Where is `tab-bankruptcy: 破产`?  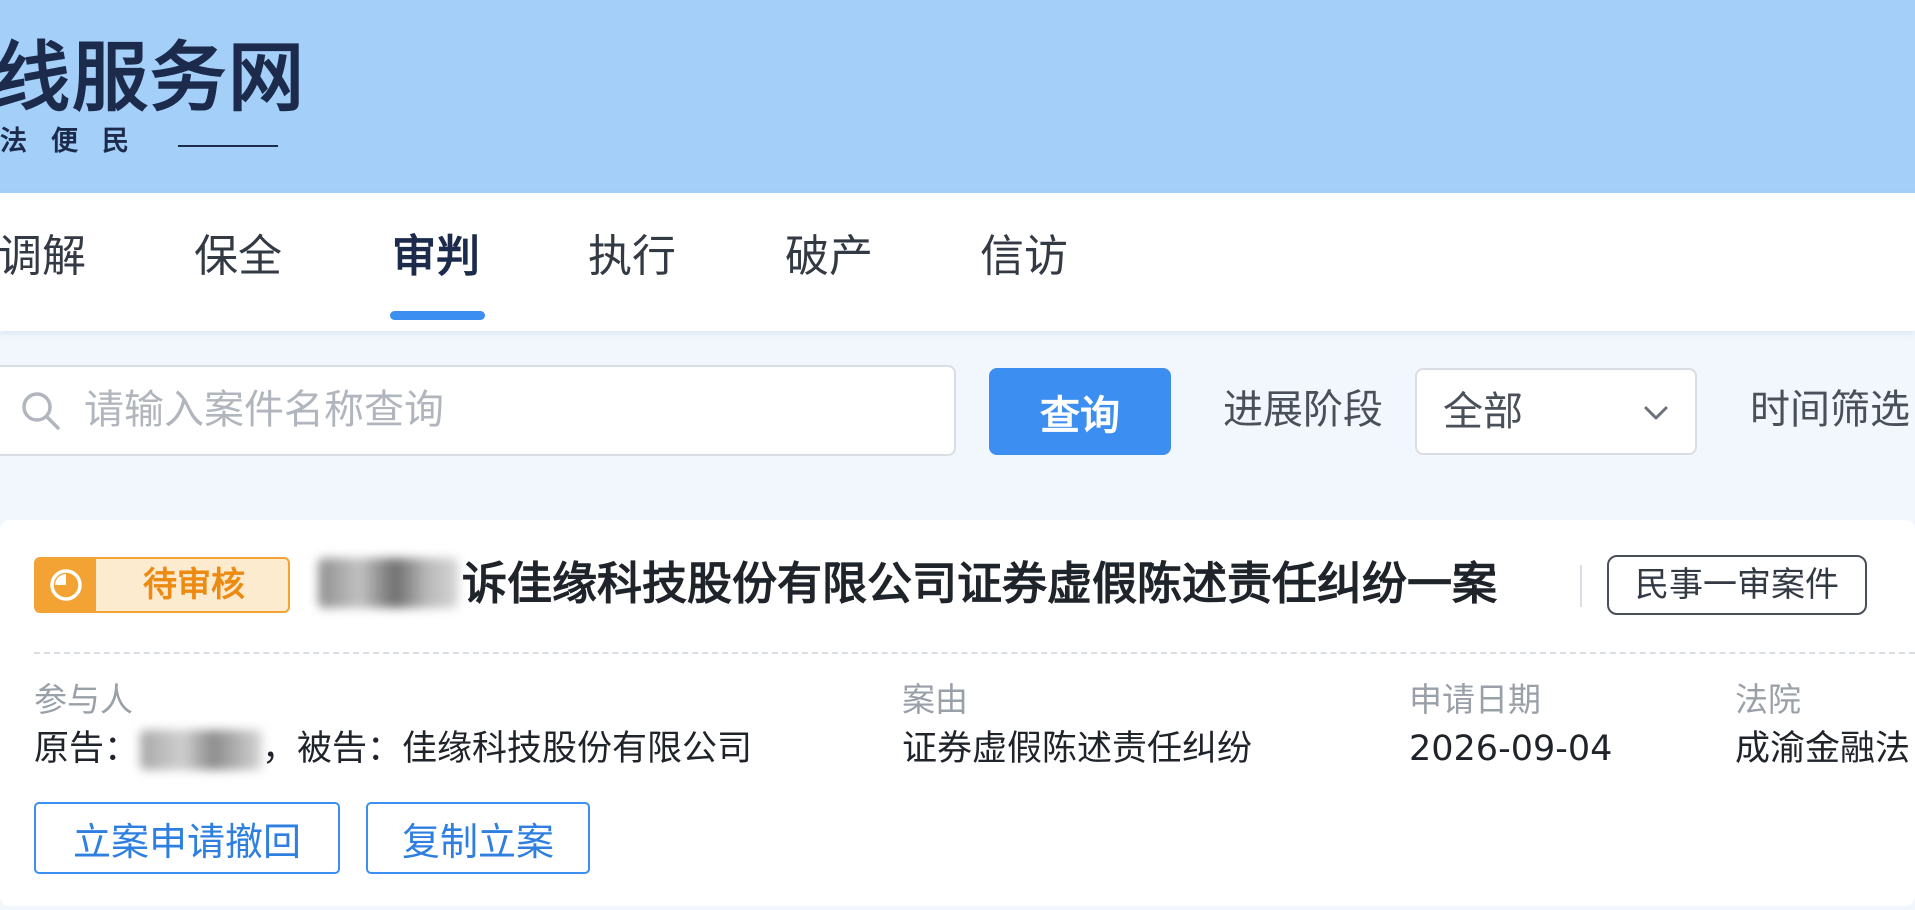 tab-bankruptcy: 破产 is located at coordinates (829, 257).